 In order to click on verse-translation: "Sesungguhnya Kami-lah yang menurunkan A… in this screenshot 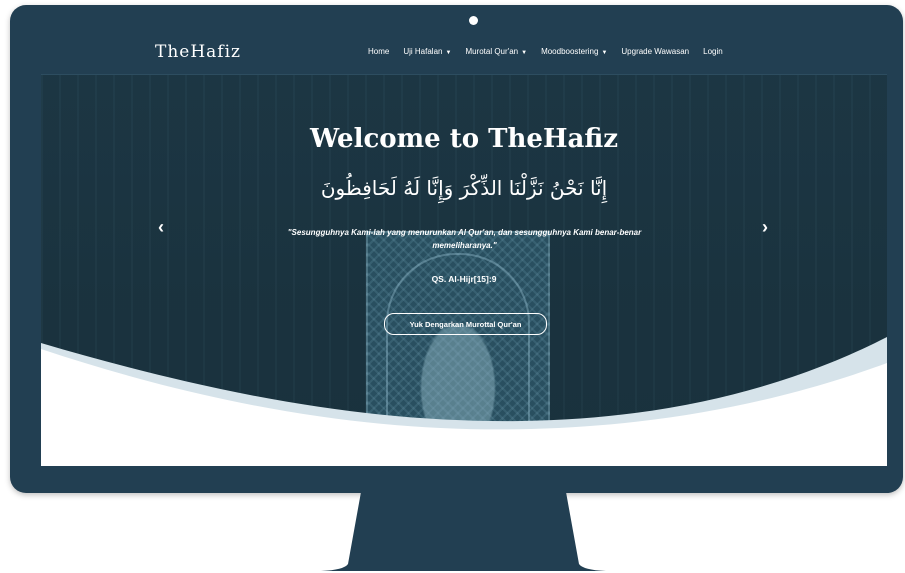, I will do `click(464, 239)`.